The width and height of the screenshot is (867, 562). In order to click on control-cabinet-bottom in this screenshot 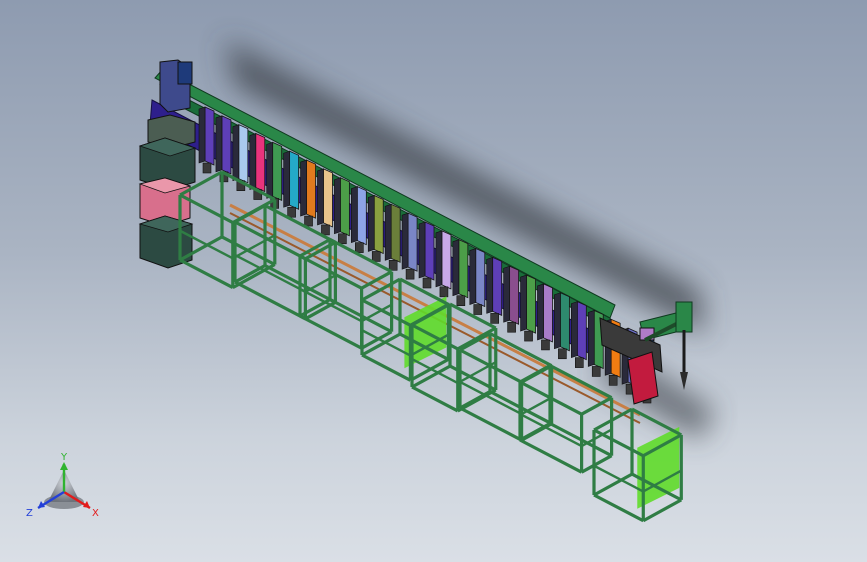, I will do `click(166, 242)`.